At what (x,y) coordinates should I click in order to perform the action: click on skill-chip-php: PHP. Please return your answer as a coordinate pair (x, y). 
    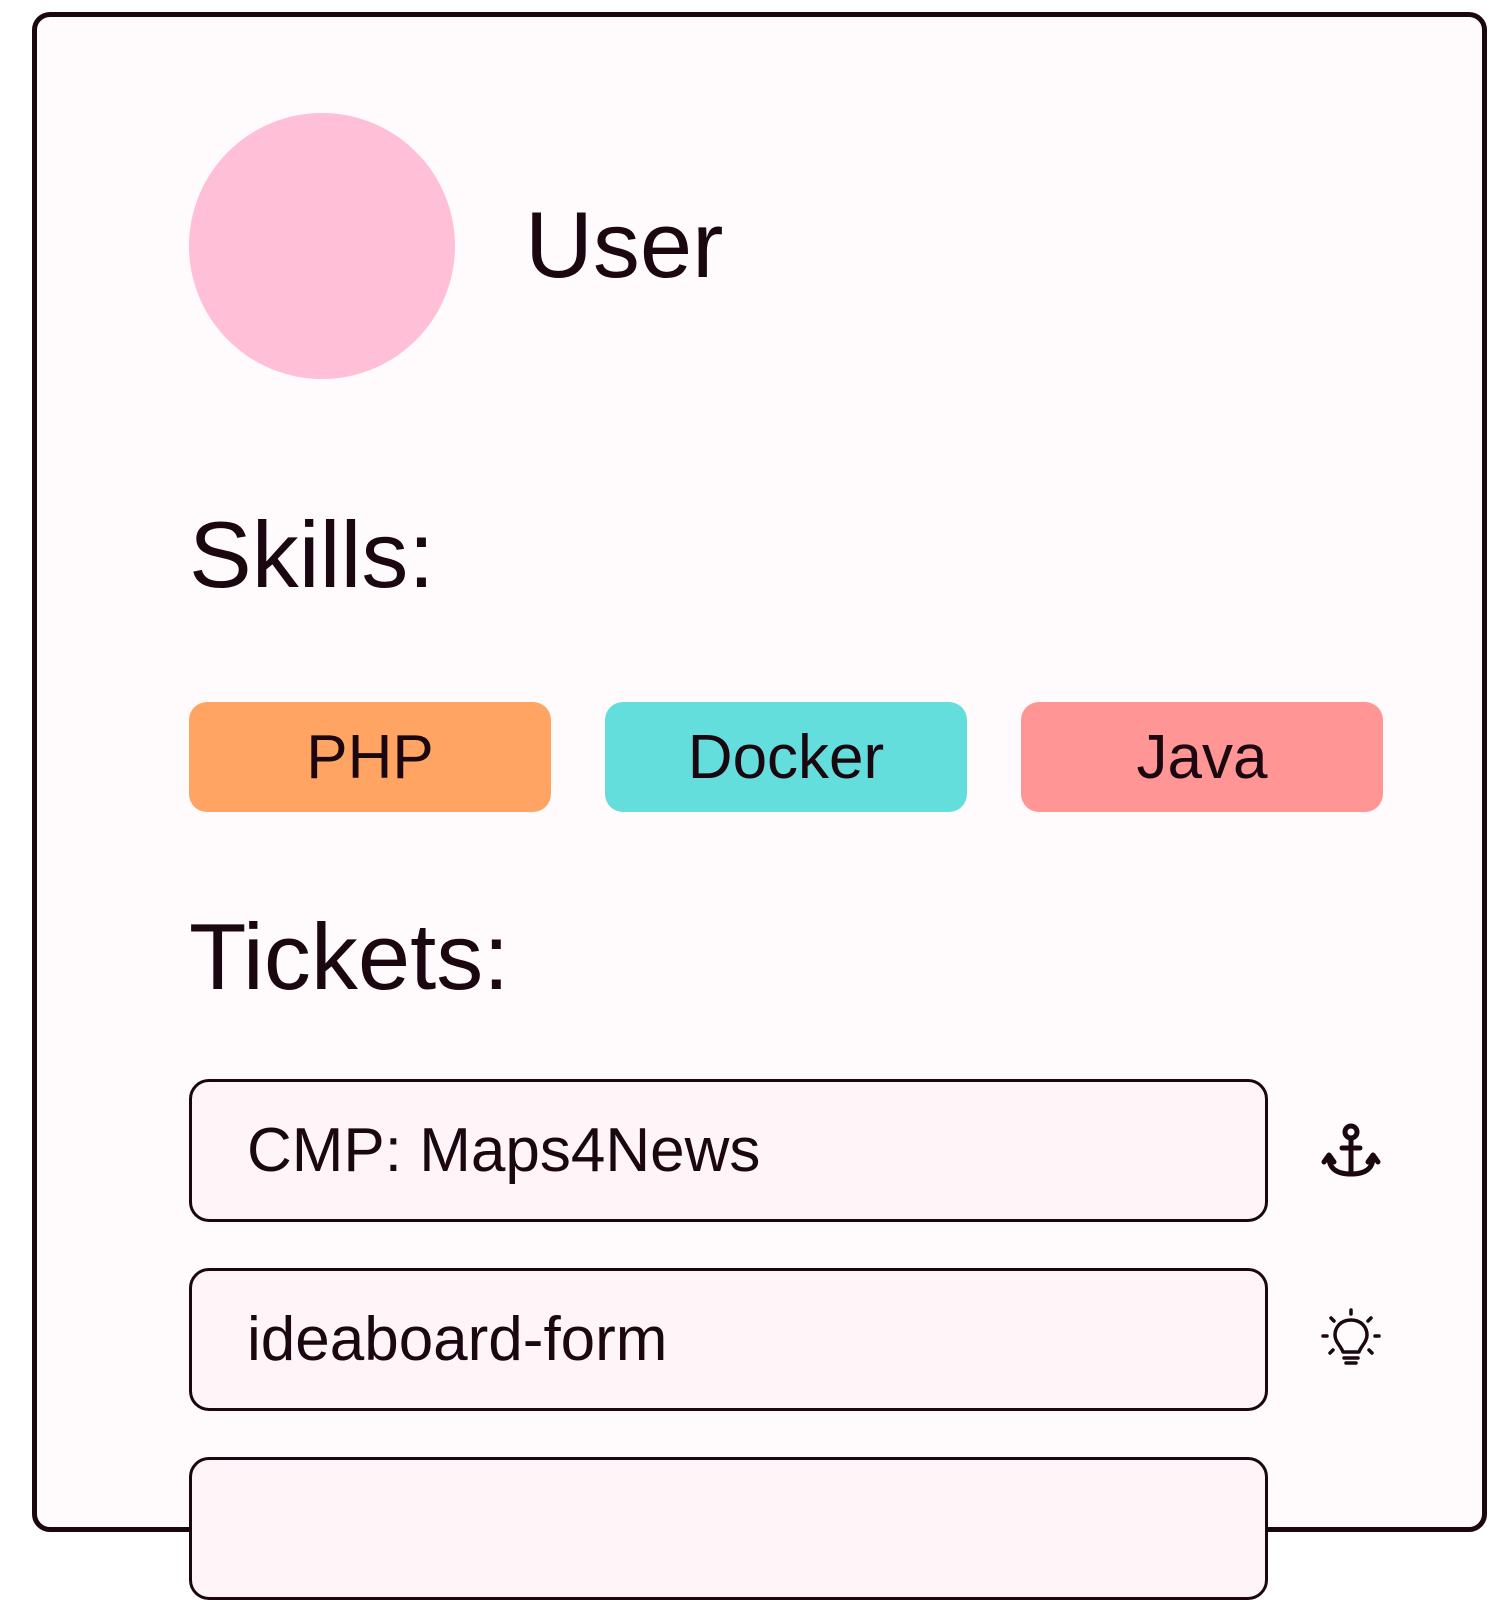
    Looking at the image, I should click on (370, 757).